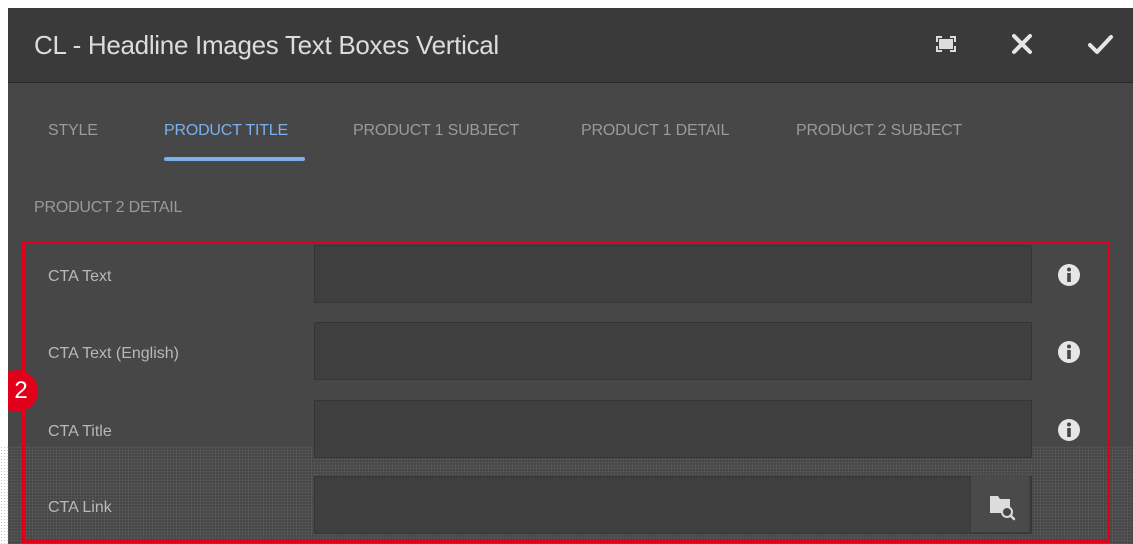 The width and height of the screenshot is (1133, 544). What do you see at coordinates (80, 276) in the screenshot?
I see `cta-text-label: CTA Text` at bounding box center [80, 276].